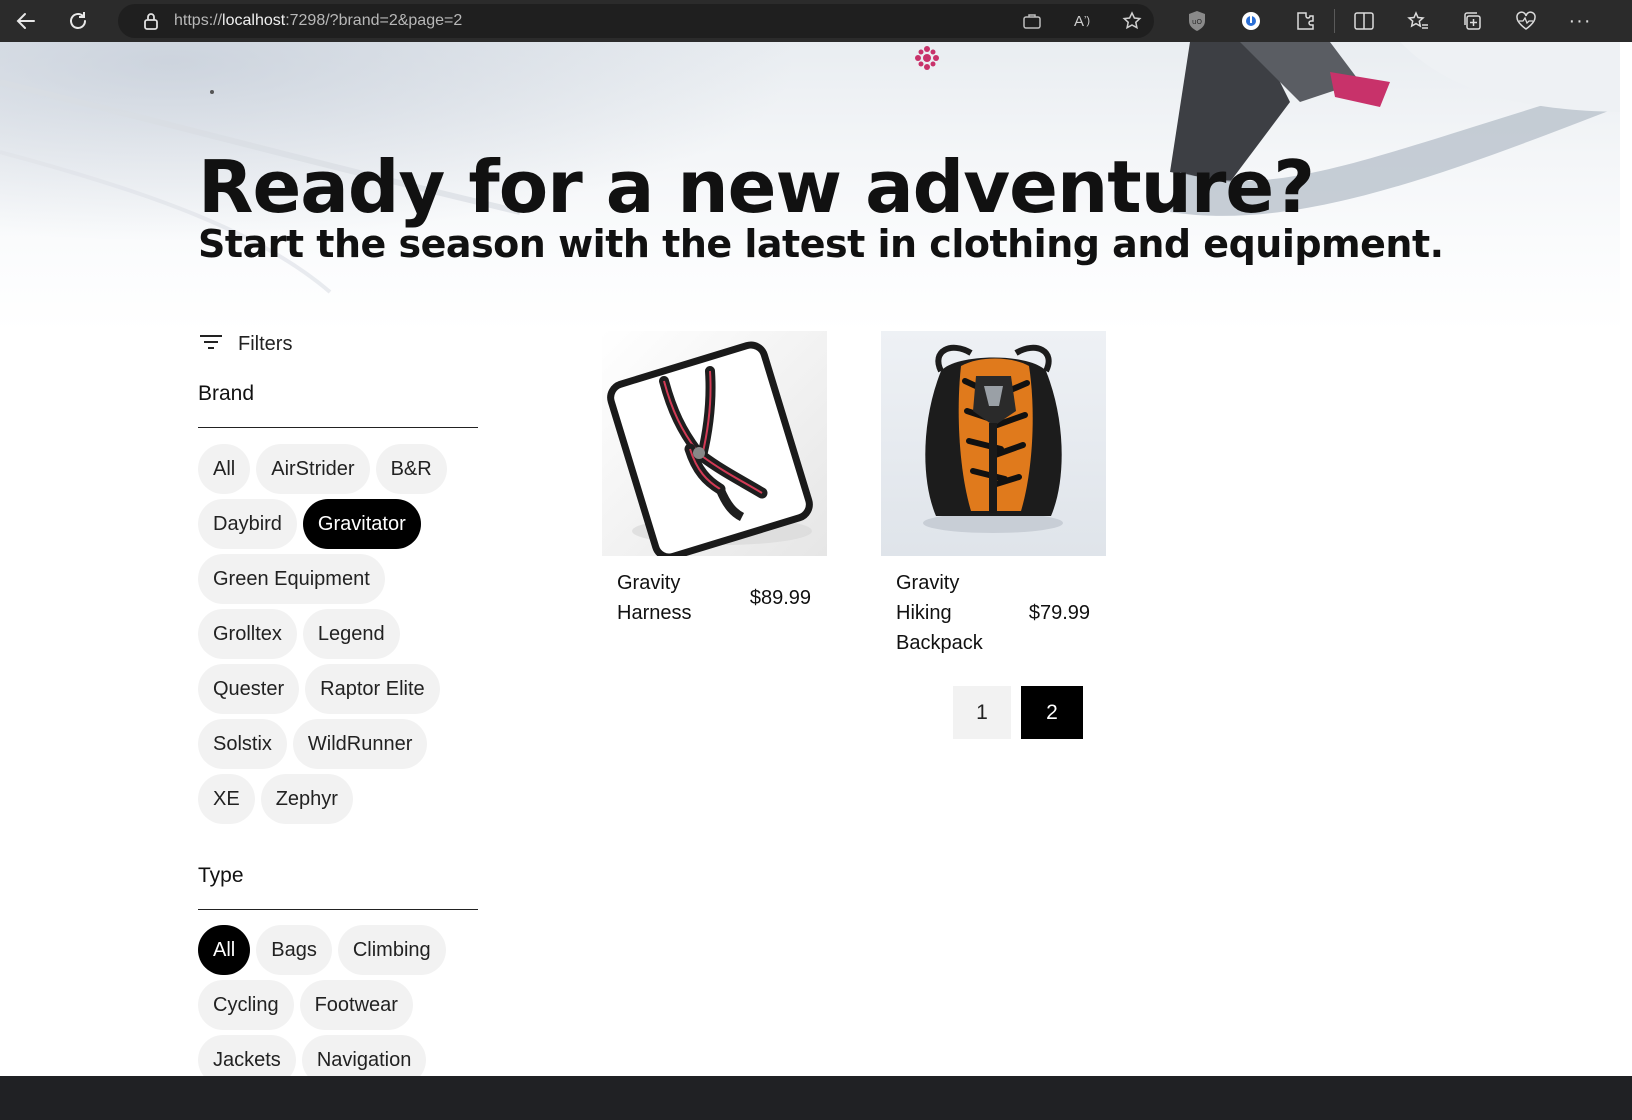 The image size is (1632, 1120). I want to click on collections-icon, so click(1472, 21).